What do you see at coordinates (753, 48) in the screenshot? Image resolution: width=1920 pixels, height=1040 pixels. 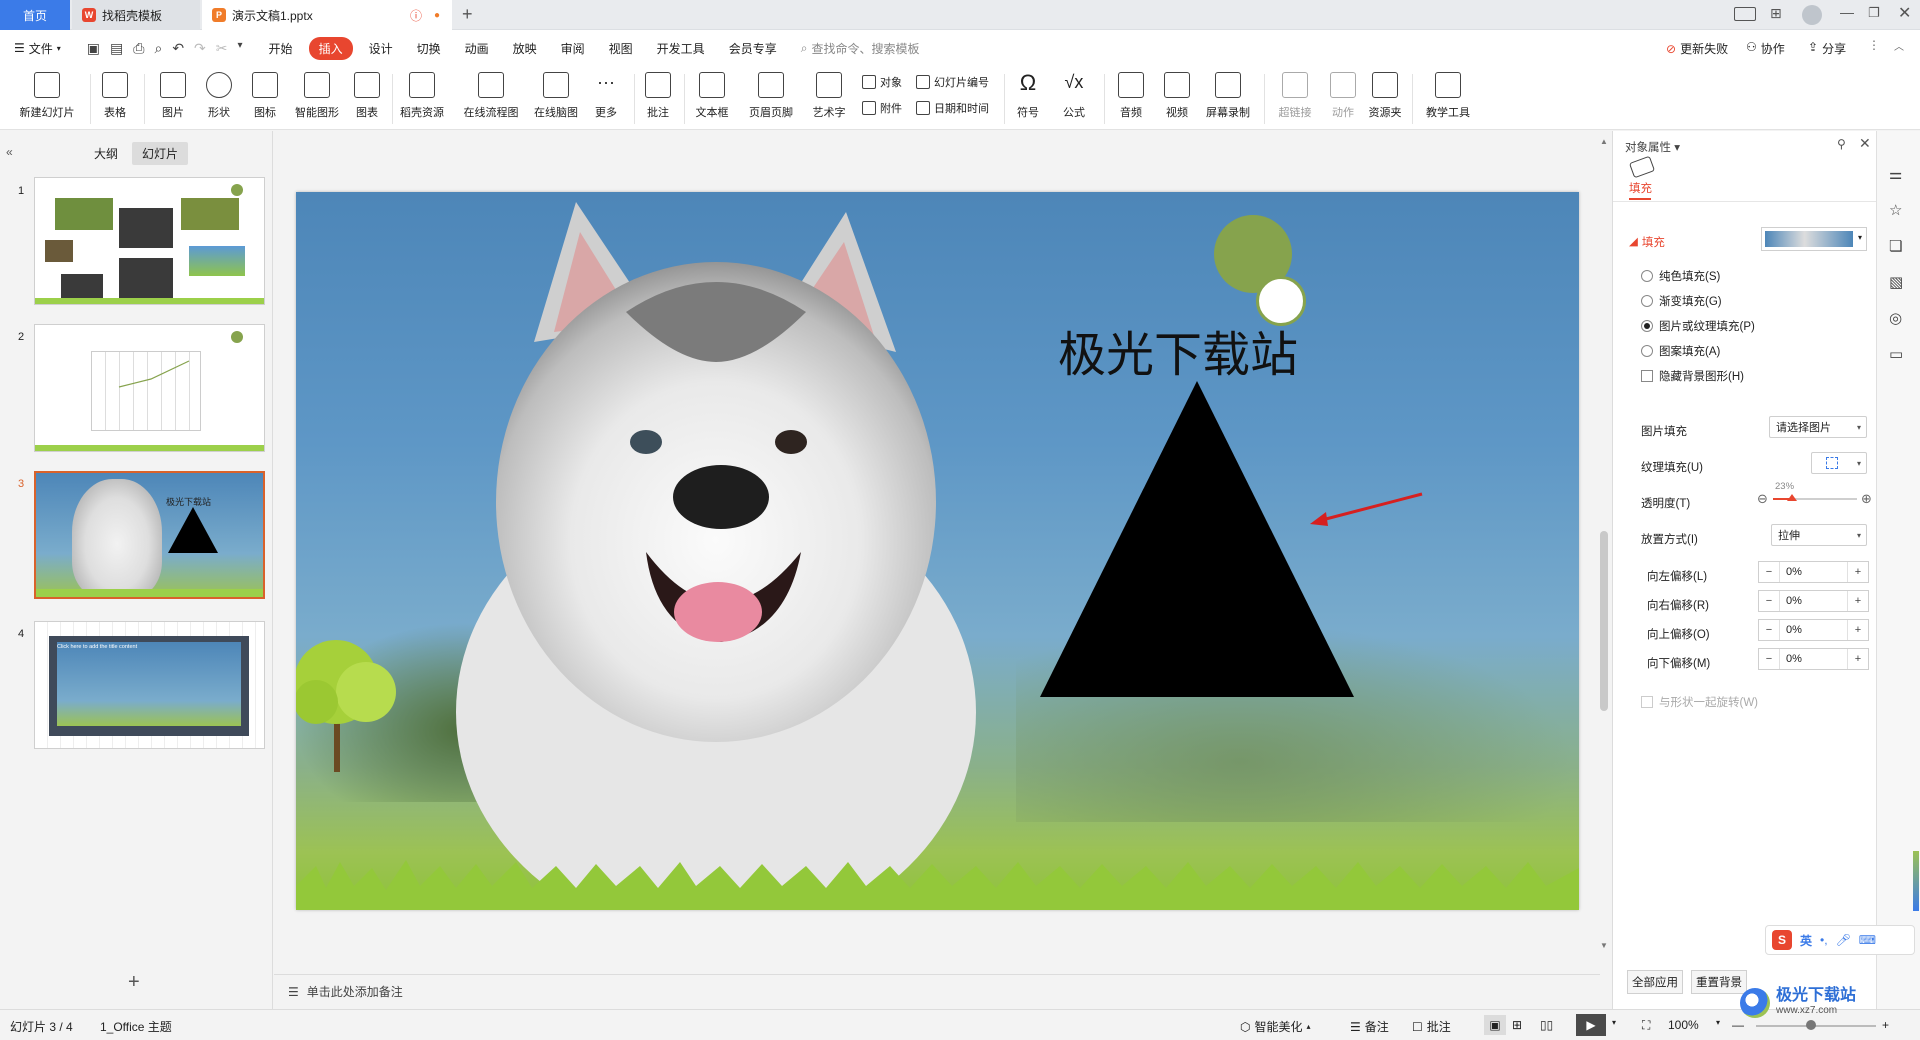 I see `menu-member: 会员专享` at bounding box center [753, 48].